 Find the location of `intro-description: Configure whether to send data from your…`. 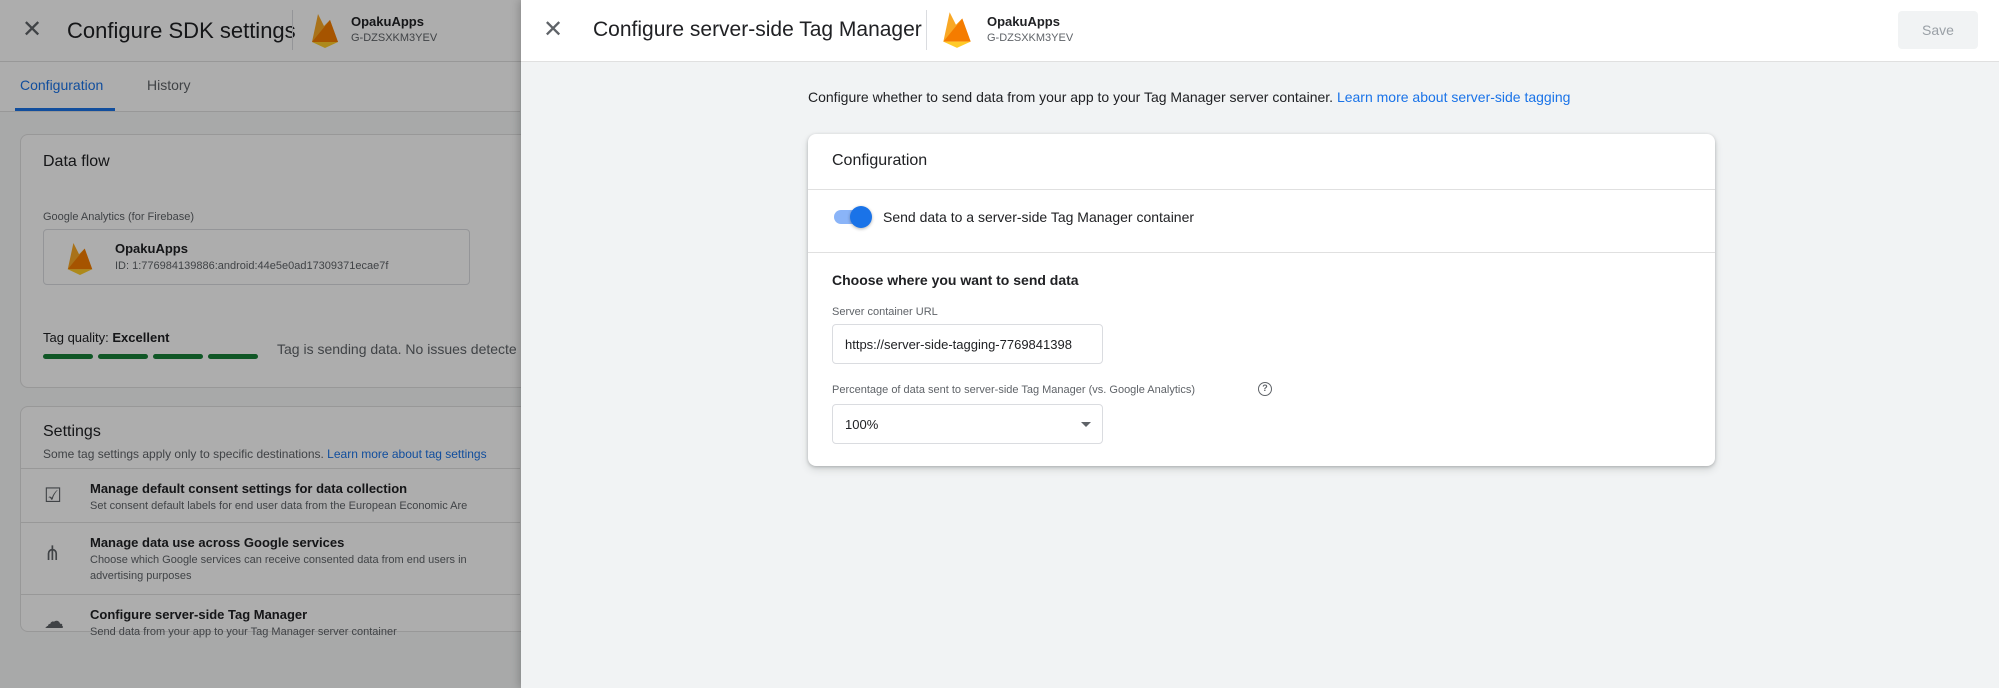

intro-description: Configure whether to send data from your… is located at coordinates (1071, 97).